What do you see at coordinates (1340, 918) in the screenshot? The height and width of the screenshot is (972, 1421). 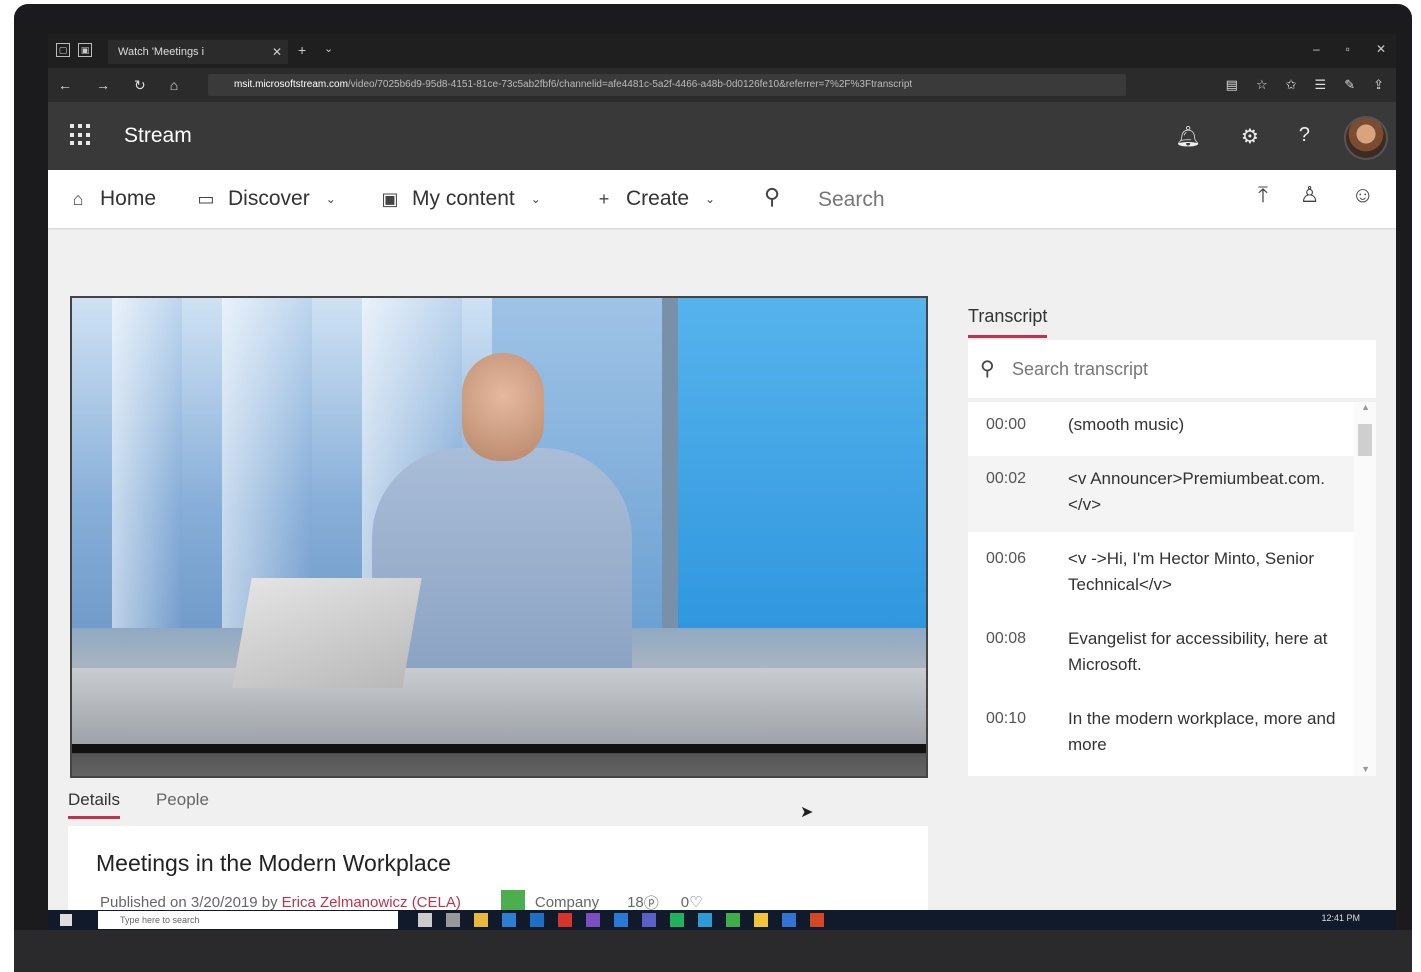 I see `taskbar-clock: 12:41 PM` at bounding box center [1340, 918].